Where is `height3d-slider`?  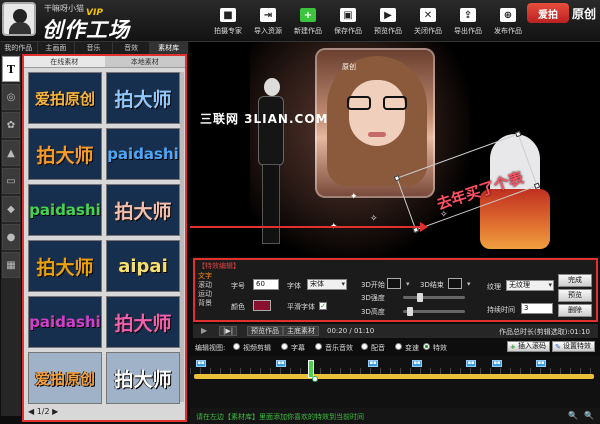
height3d-slider is located at coordinates (434, 311).